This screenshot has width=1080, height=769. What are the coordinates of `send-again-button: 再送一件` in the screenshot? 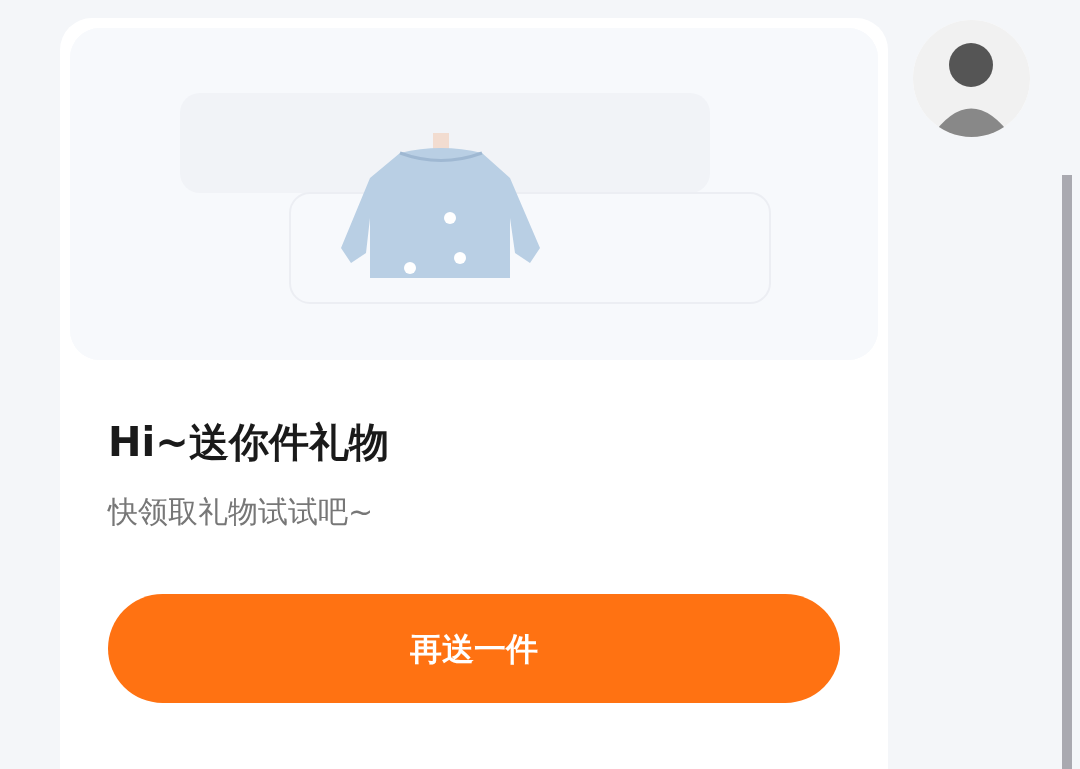 It's located at (474, 648).